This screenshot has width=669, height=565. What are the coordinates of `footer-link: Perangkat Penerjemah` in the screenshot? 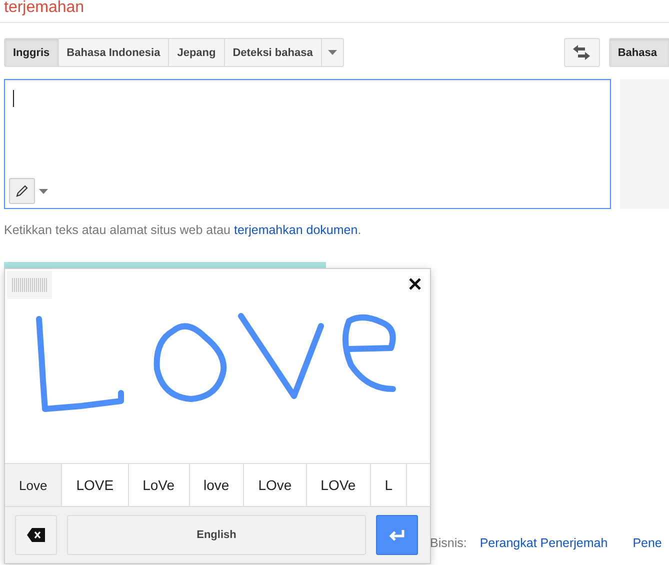 It's located at (544, 543).